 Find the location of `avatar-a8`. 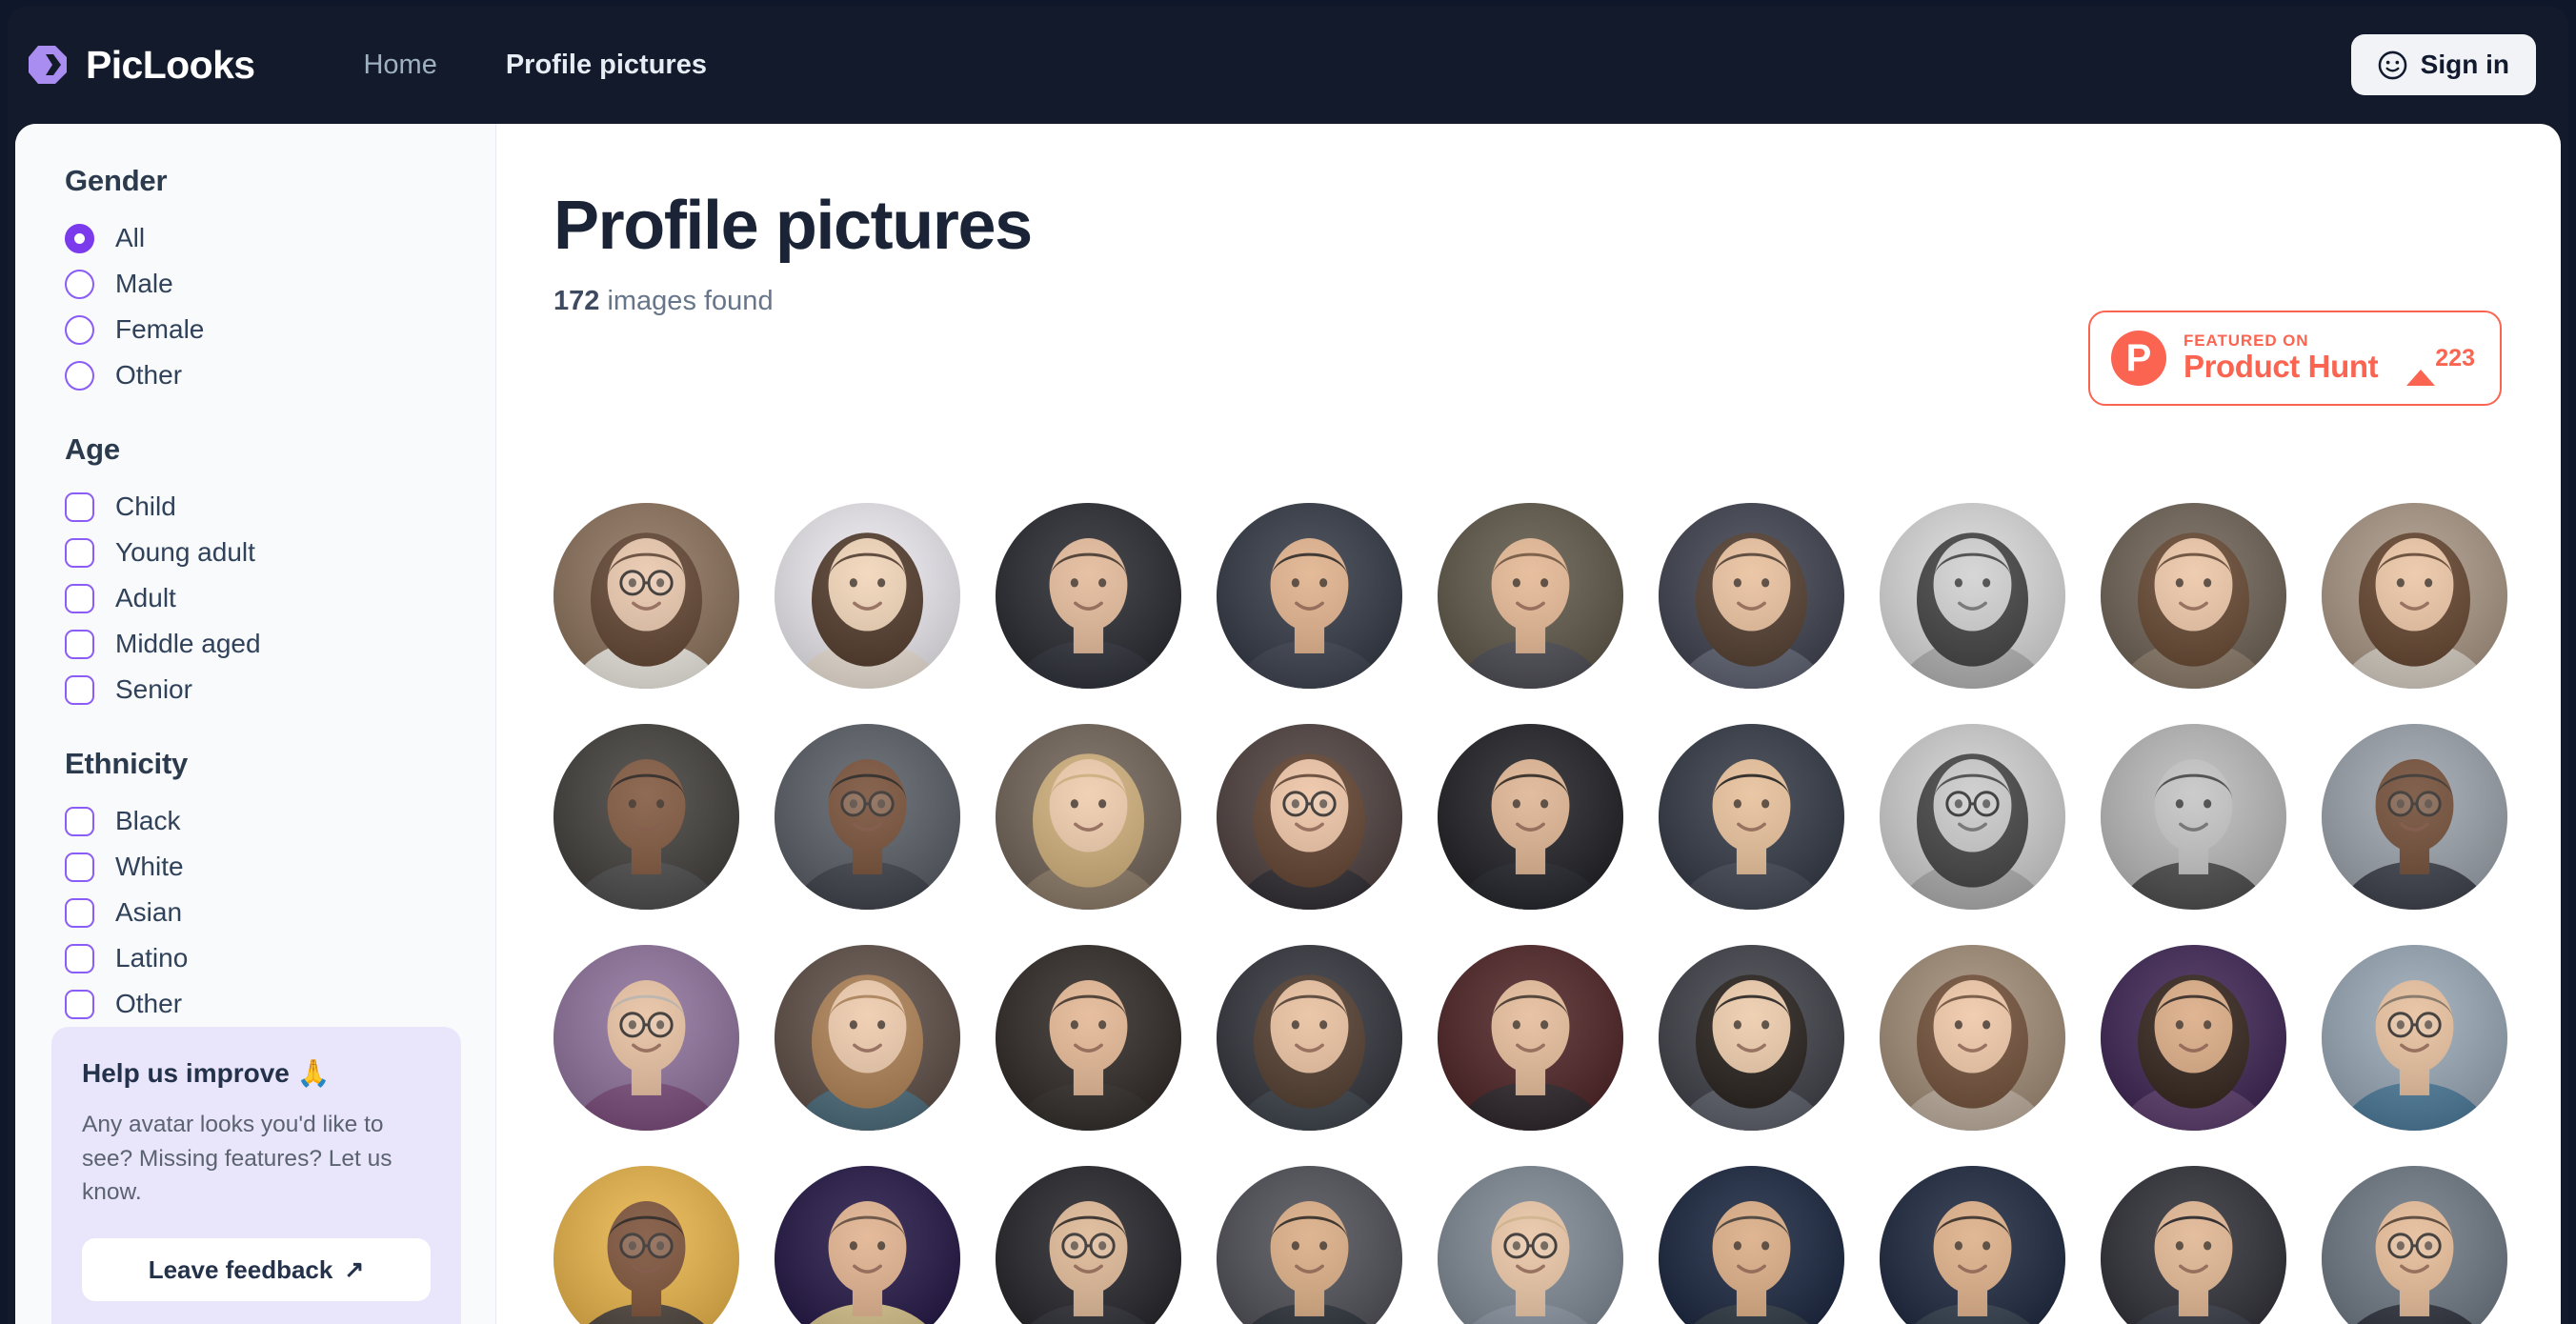

avatar-a8 is located at coordinates (2193, 596).